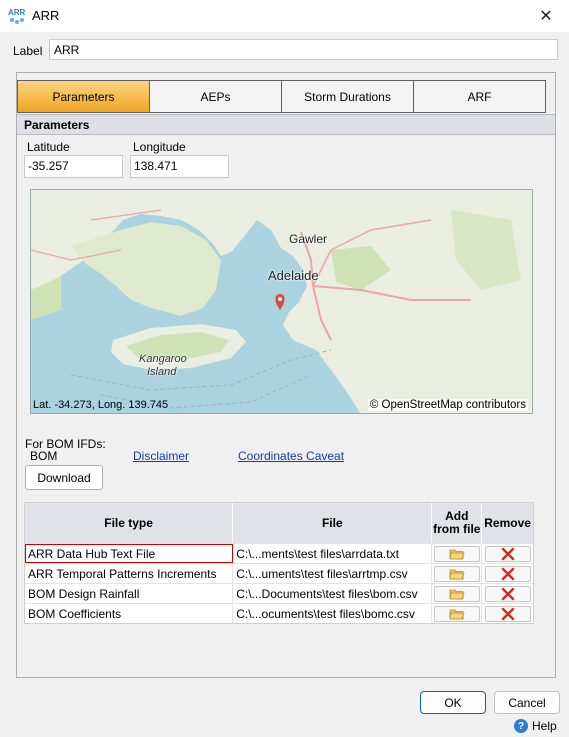 The height and width of the screenshot is (737, 569). I want to click on cancel-button: Cancel, so click(527, 702).